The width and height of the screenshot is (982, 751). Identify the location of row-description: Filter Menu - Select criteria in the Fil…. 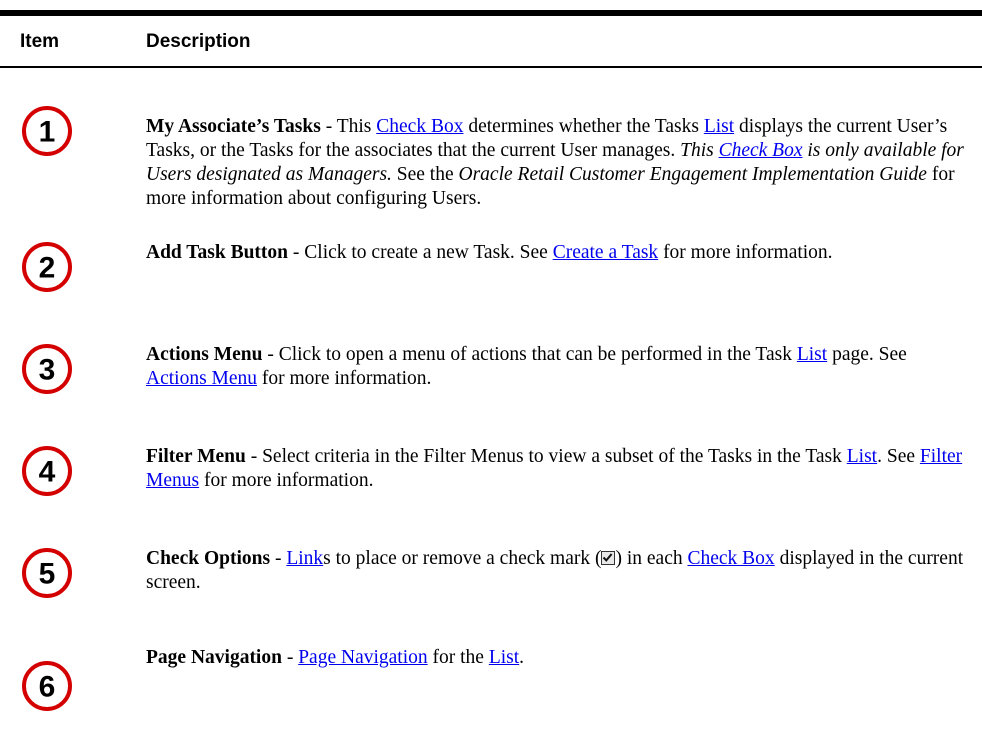
(557, 469).